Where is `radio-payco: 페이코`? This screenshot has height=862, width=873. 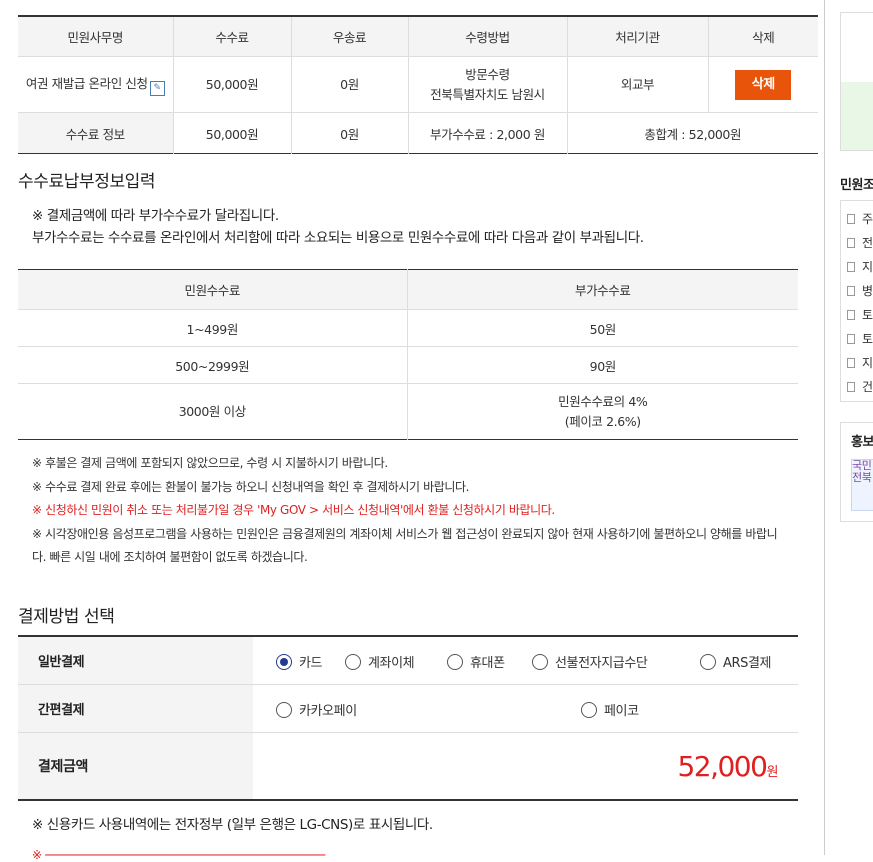
radio-payco: 페이코 is located at coordinates (610, 709).